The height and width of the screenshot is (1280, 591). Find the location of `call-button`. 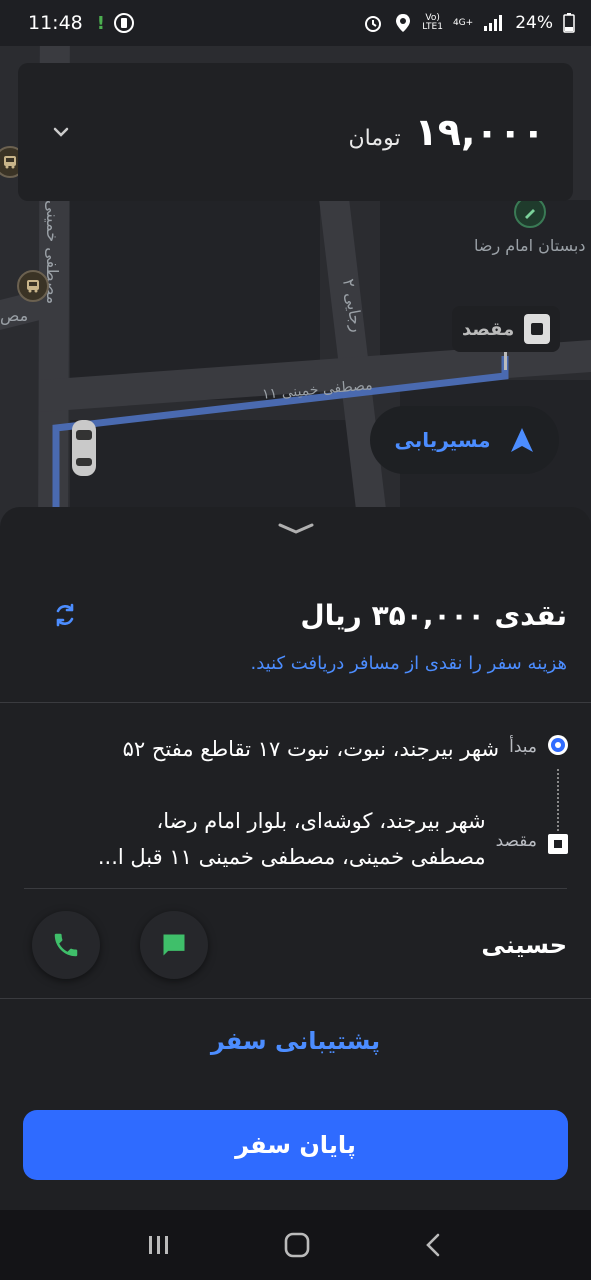

call-button is located at coordinates (66, 945).